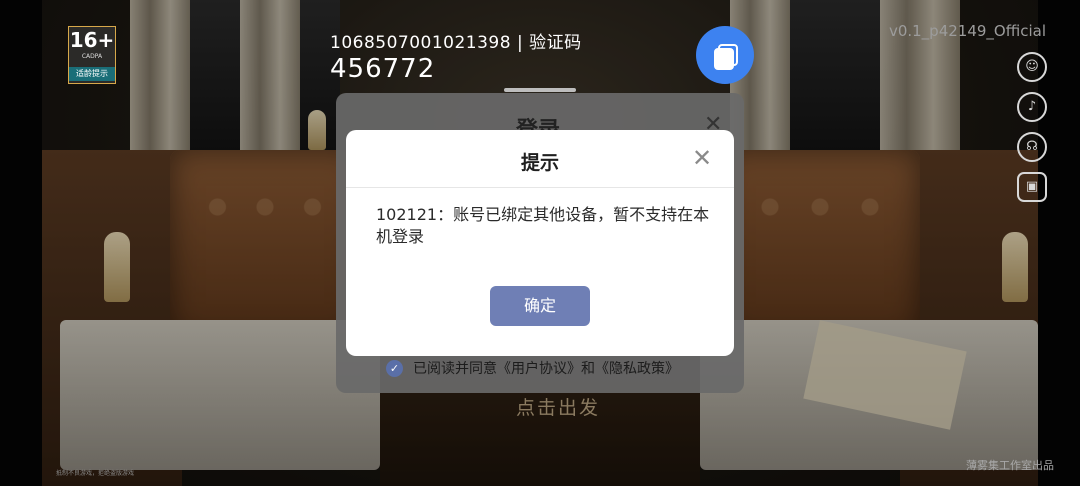 The image size is (1080, 486). I want to click on account-id-label: 1068507001021398 | 验证码, so click(456, 43).